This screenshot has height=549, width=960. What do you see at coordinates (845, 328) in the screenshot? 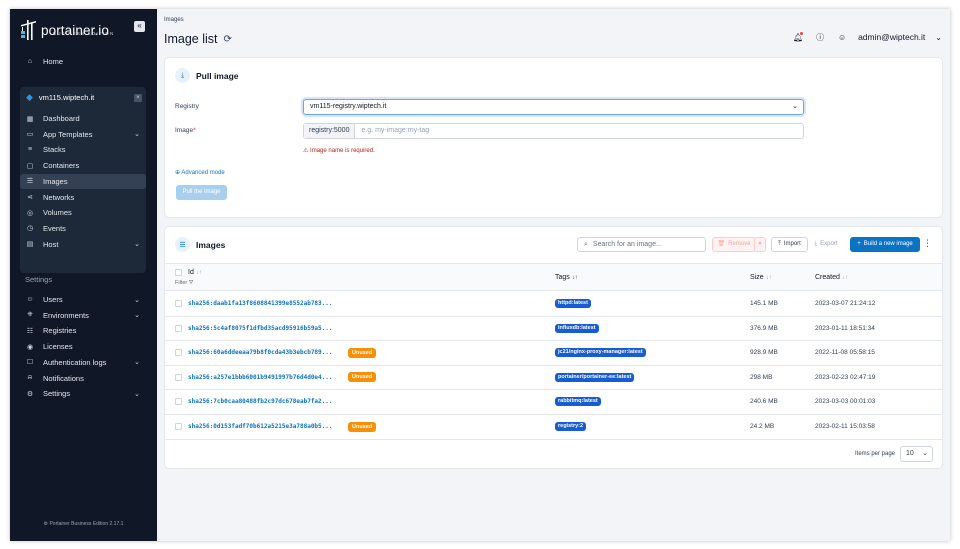
I see `image-created: 2023-01-11 18:51:34` at bounding box center [845, 328].